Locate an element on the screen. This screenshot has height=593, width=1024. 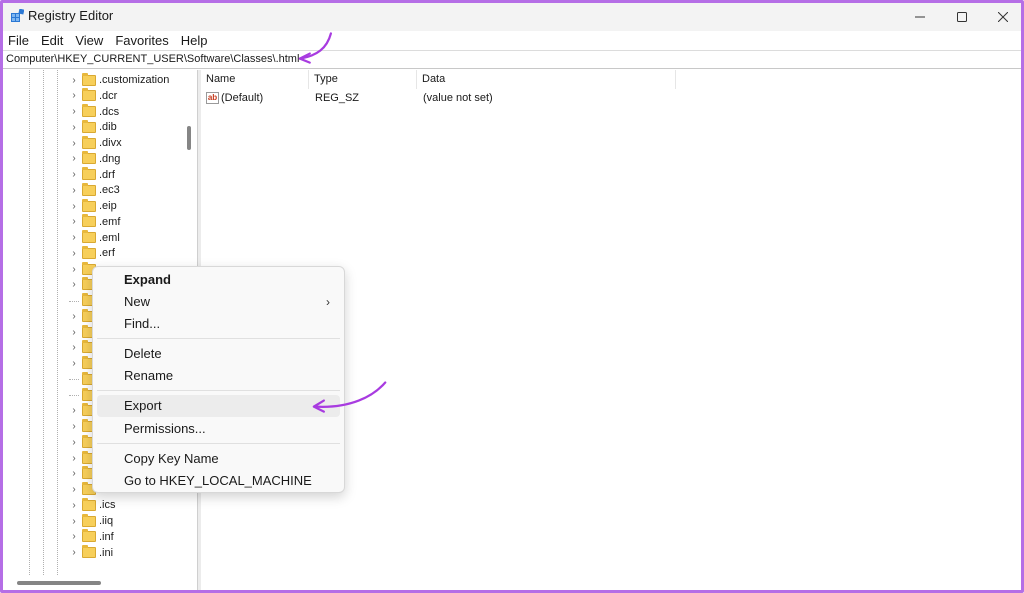
tree-item: › .ec3 is located at coordinates (94, 190).